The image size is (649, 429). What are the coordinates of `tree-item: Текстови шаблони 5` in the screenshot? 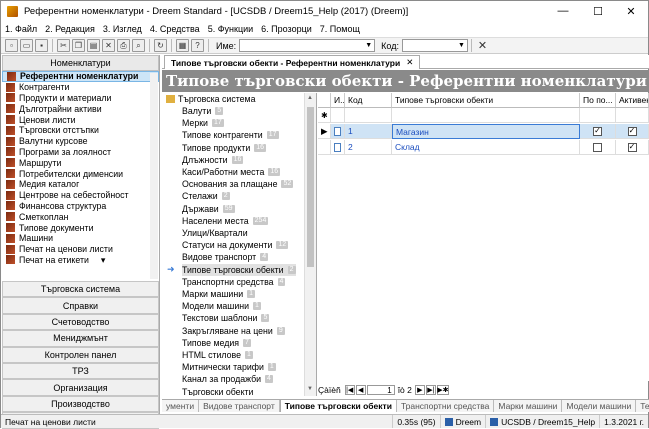 It's located at (226, 318).